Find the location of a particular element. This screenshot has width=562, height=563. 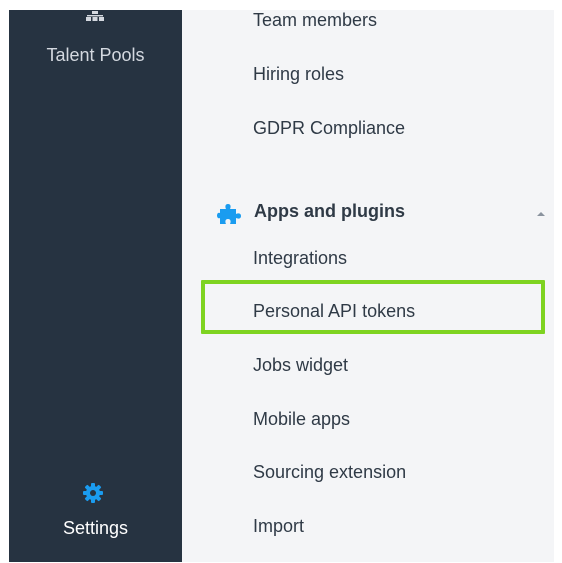

section-header-apps-and-plugins: Apps and plugins is located at coordinates (382, 213).